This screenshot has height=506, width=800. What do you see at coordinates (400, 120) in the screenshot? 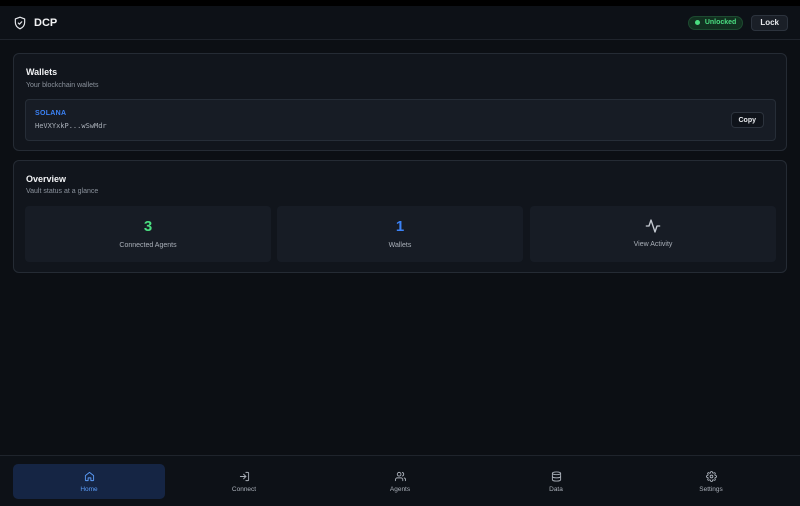
I see `wallet-item: SOLANA HeVXYxkP...wSwMdr Copy` at bounding box center [400, 120].